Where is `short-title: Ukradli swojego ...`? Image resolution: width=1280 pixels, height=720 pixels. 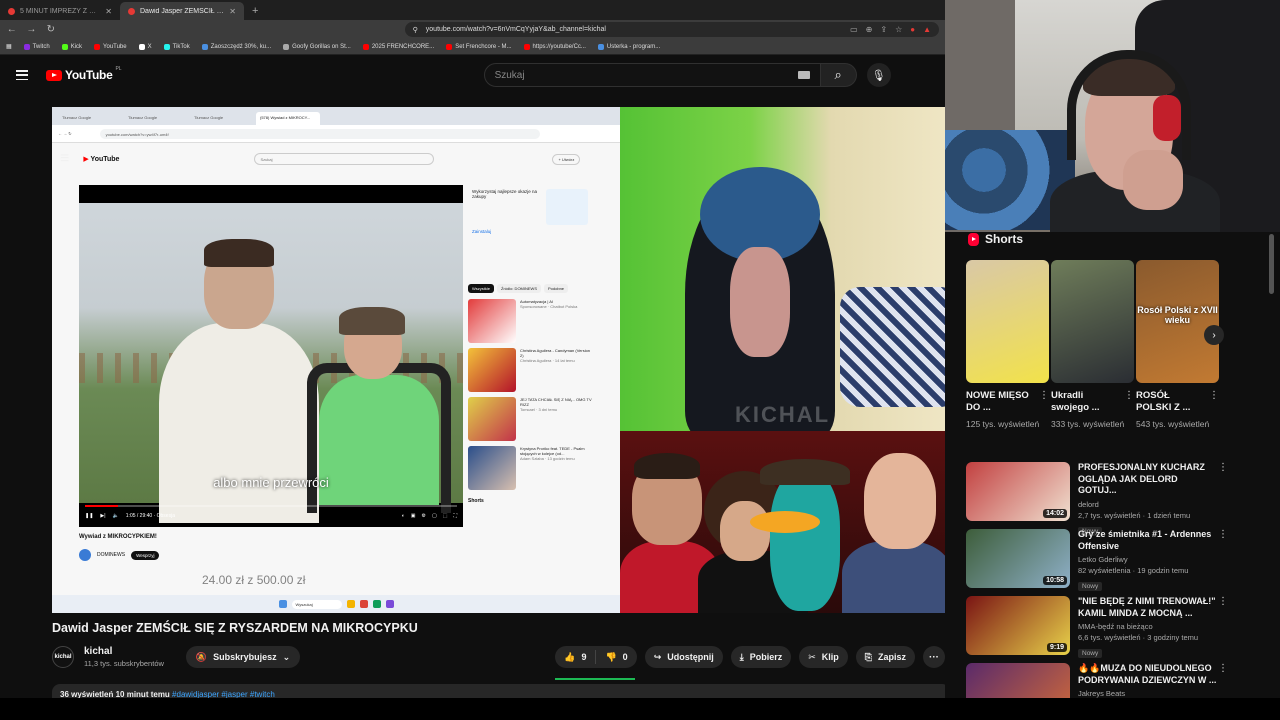 short-title: Ukradli swojego ... is located at coordinates (1086, 402).